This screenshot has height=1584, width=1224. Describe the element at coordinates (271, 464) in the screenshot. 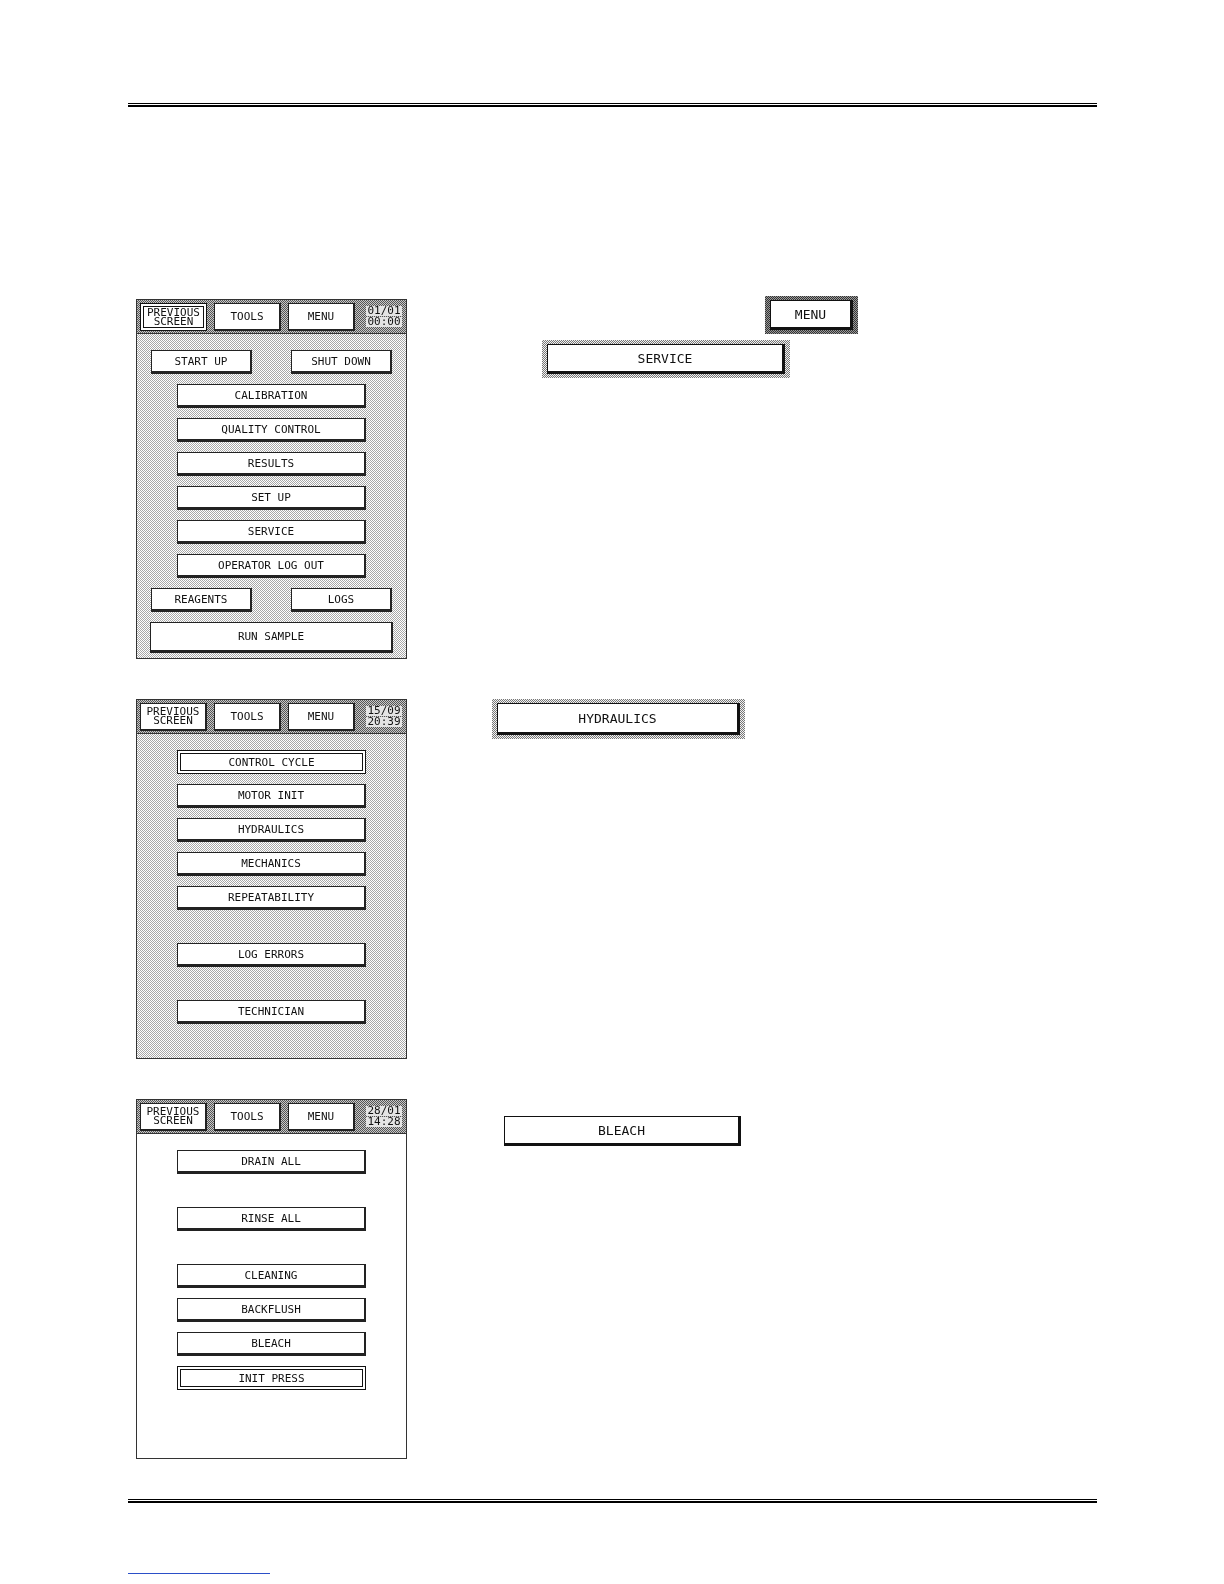

I see `screen-button: RESULTS` at that location.